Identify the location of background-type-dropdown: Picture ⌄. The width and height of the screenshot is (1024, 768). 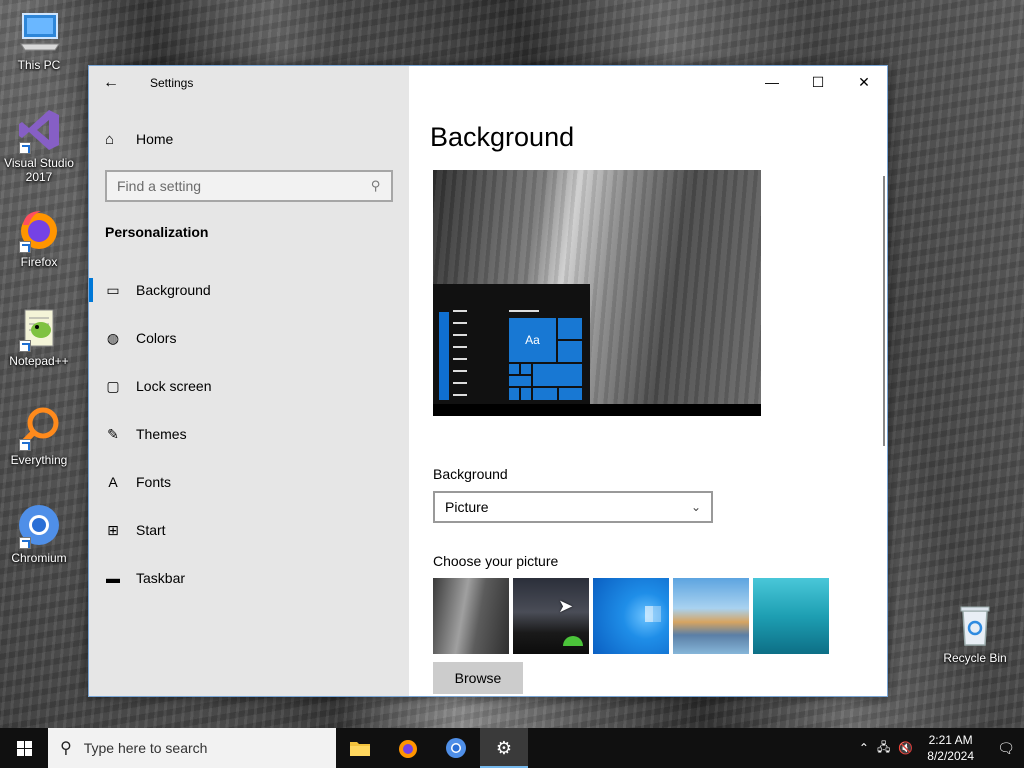
(573, 507).